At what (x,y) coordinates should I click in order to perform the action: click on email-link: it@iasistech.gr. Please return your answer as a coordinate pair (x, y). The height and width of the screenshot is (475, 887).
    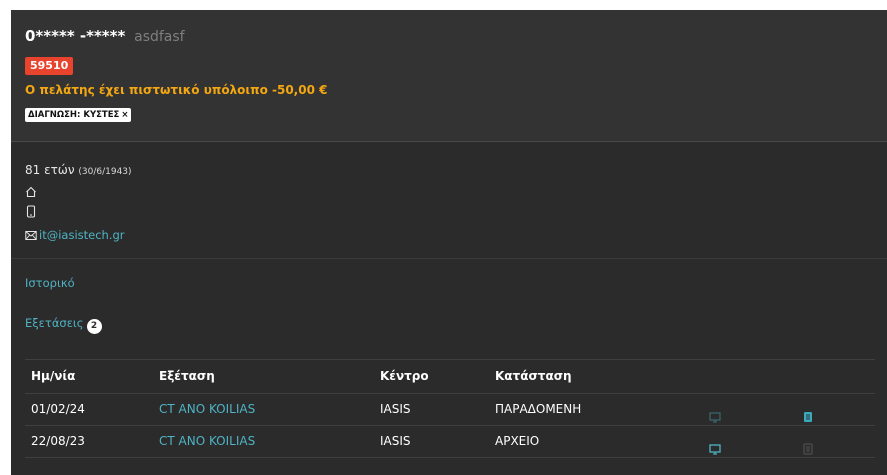
    Looking at the image, I should click on (75, 235).